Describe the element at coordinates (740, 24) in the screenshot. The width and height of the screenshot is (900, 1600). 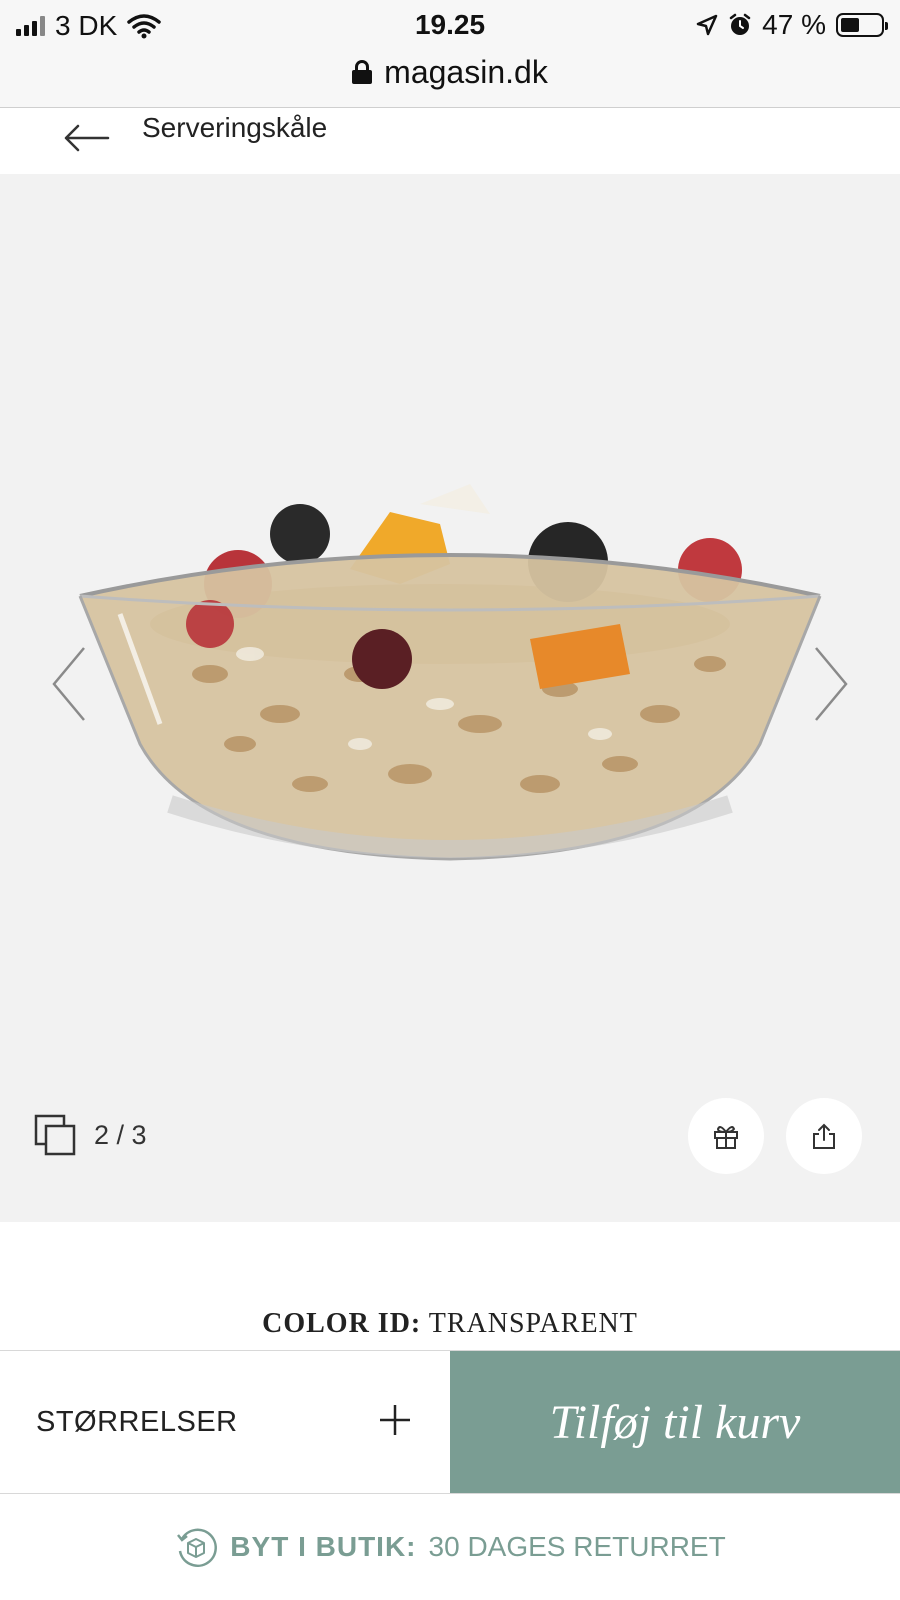
I see `alarm-icon` at that location.